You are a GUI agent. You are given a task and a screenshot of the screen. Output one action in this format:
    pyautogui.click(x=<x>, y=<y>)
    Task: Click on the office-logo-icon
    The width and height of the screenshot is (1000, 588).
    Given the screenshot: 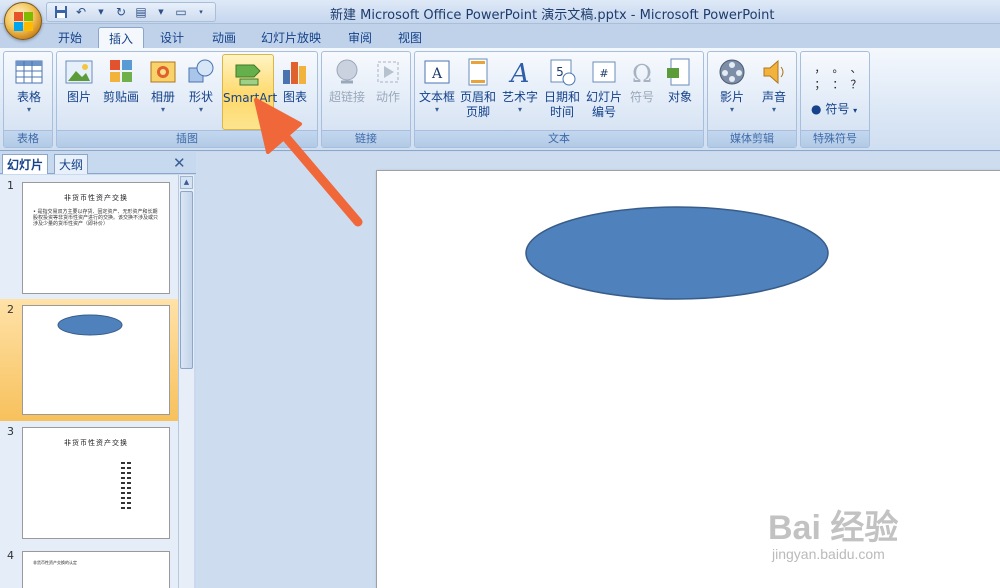 What is the action you would take?
    pyautogui.click(x=24, y=22)
    